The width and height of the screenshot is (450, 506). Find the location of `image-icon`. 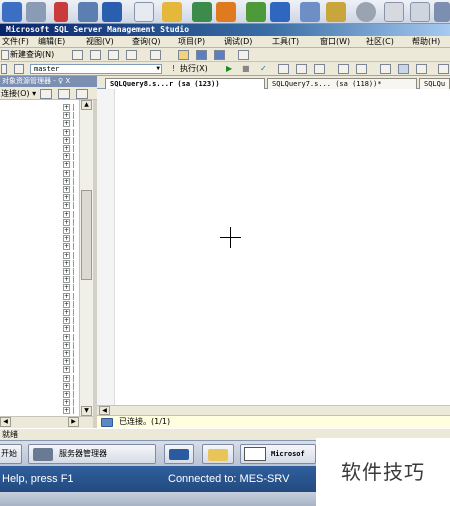

image-icon is located at coordinates (202, 12).